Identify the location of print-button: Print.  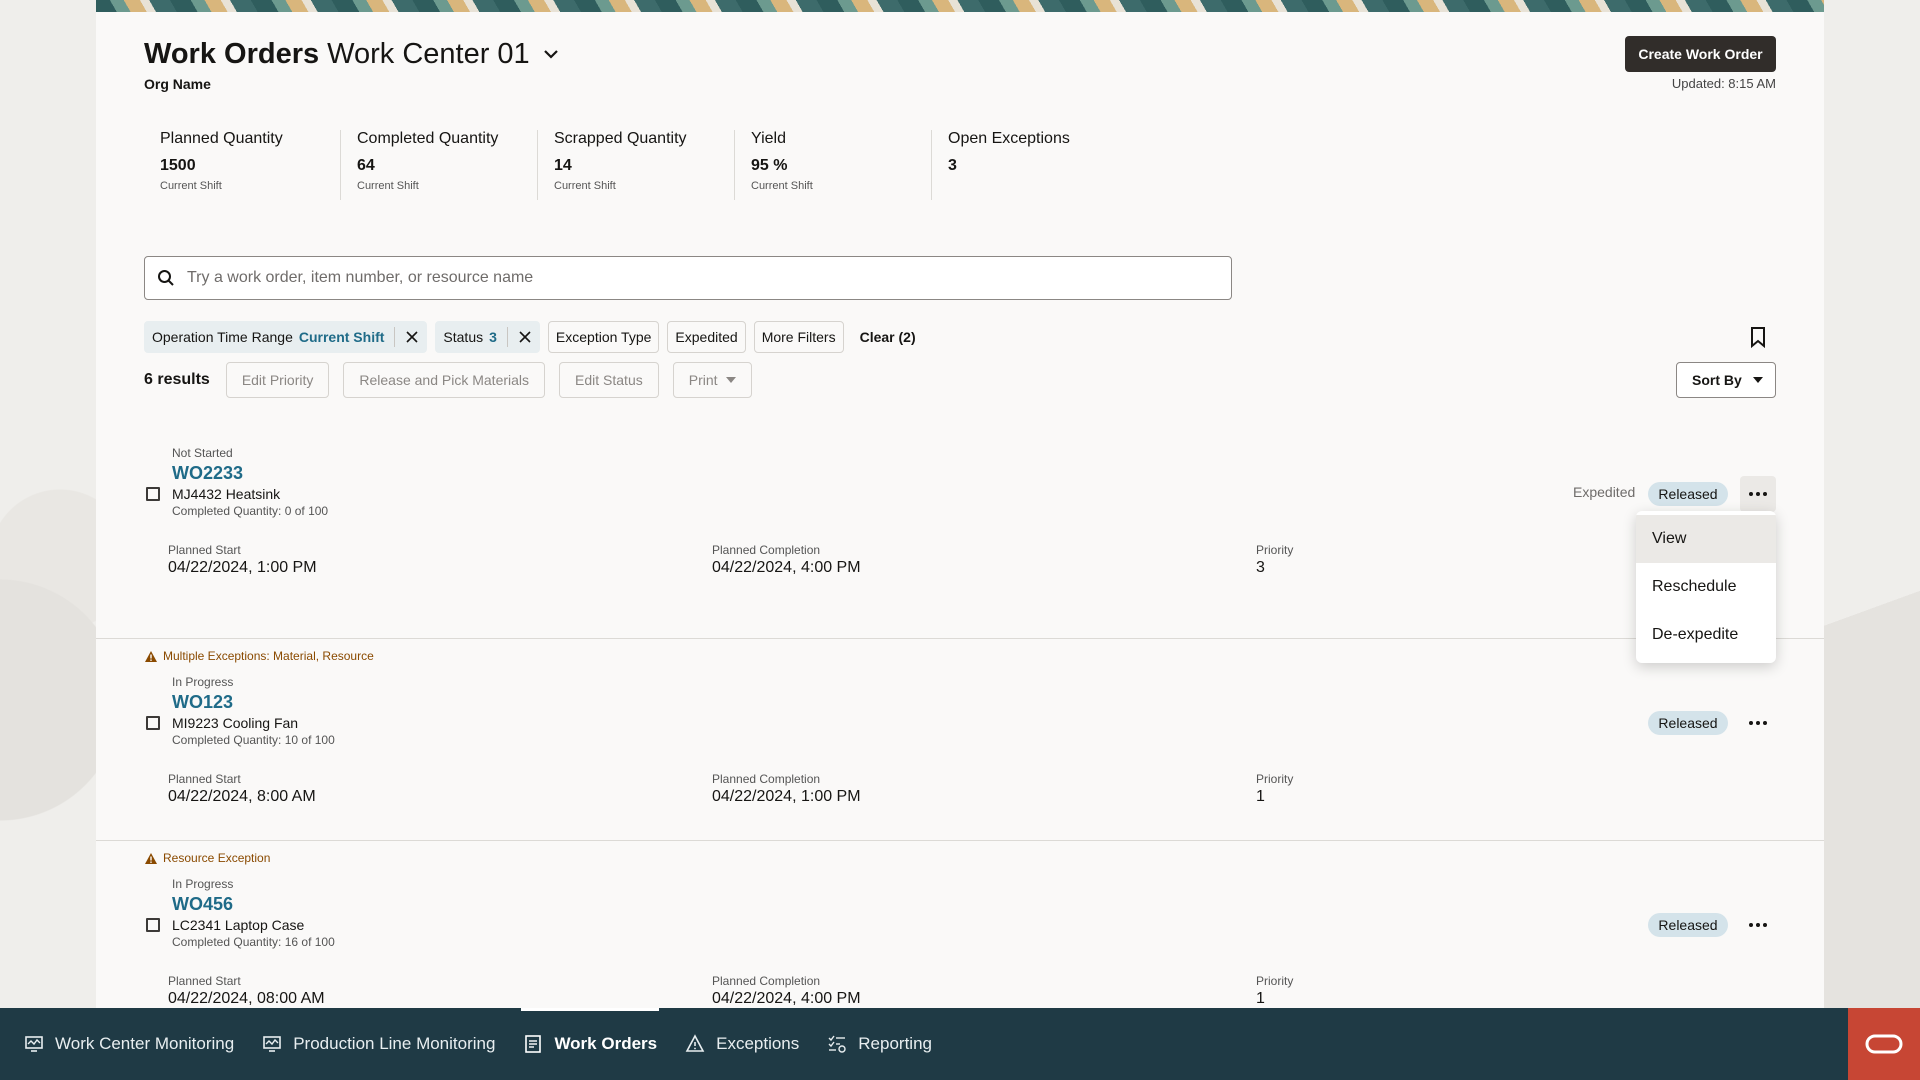
(712, 380).